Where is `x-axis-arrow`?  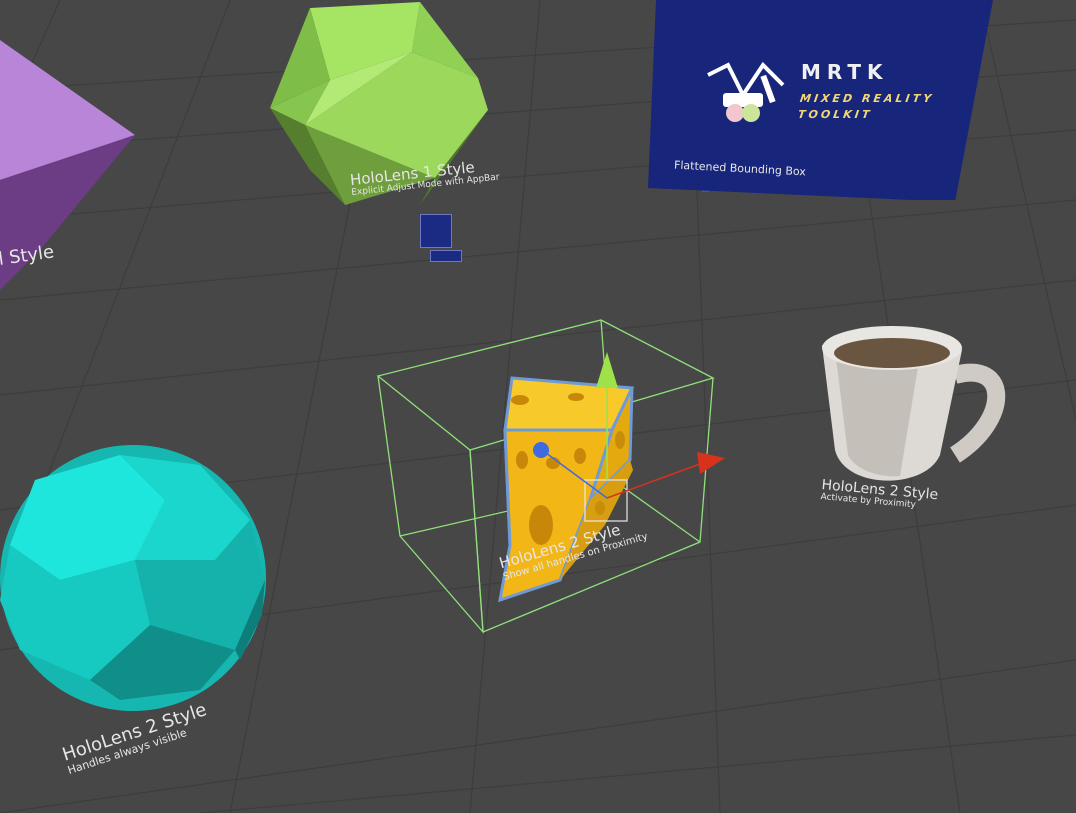 x-axis-arrow is located at coordinates (711, 463).